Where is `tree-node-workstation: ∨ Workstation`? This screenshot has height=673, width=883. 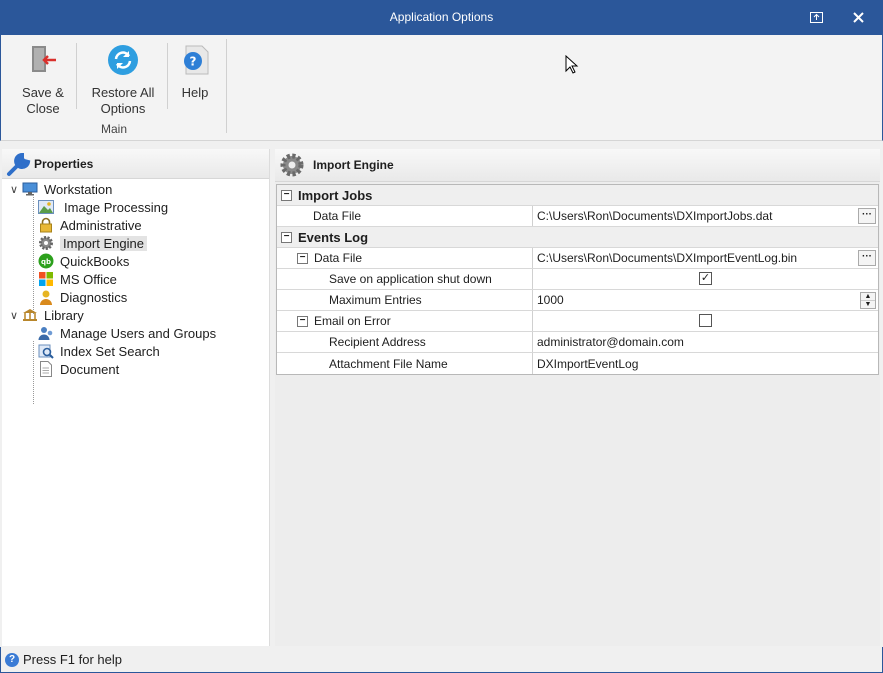
tree-node-workstation: ∨ Workstation is located at coordinates (61, 189).